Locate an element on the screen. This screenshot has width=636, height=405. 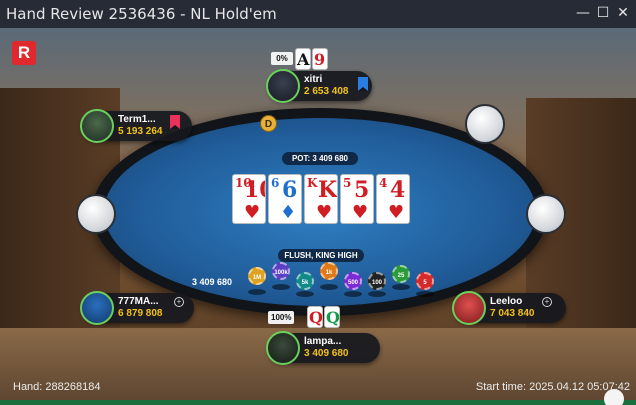
close-icon: ✕ is located at coordinates (623, 13).